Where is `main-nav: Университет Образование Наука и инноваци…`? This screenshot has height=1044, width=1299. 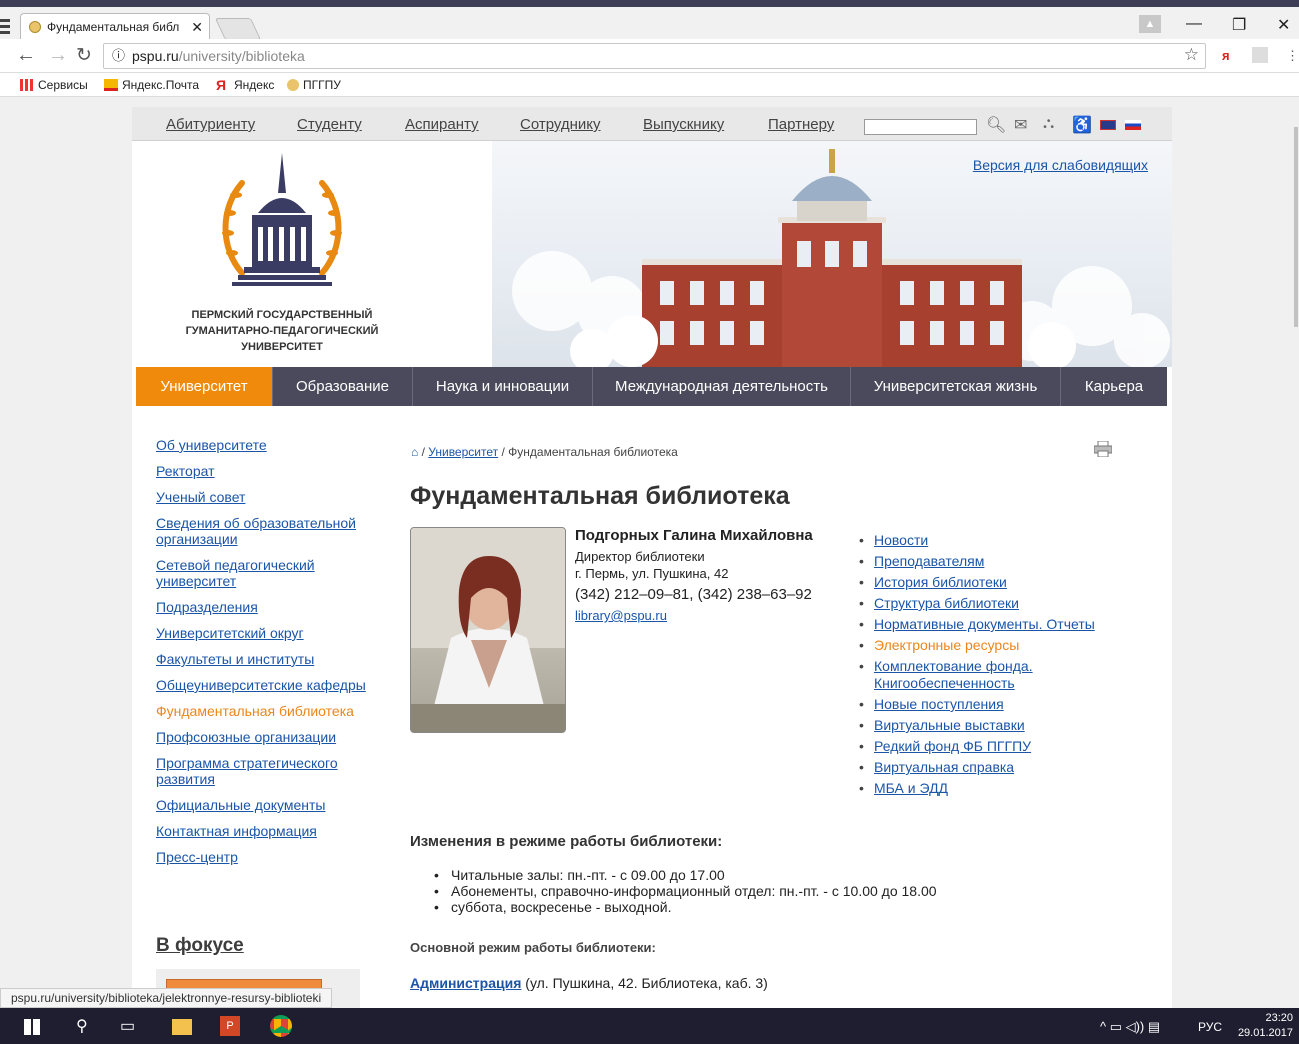
main-nav: Университет Образование Наука и инноваци… is located at coordinates (651, 386).